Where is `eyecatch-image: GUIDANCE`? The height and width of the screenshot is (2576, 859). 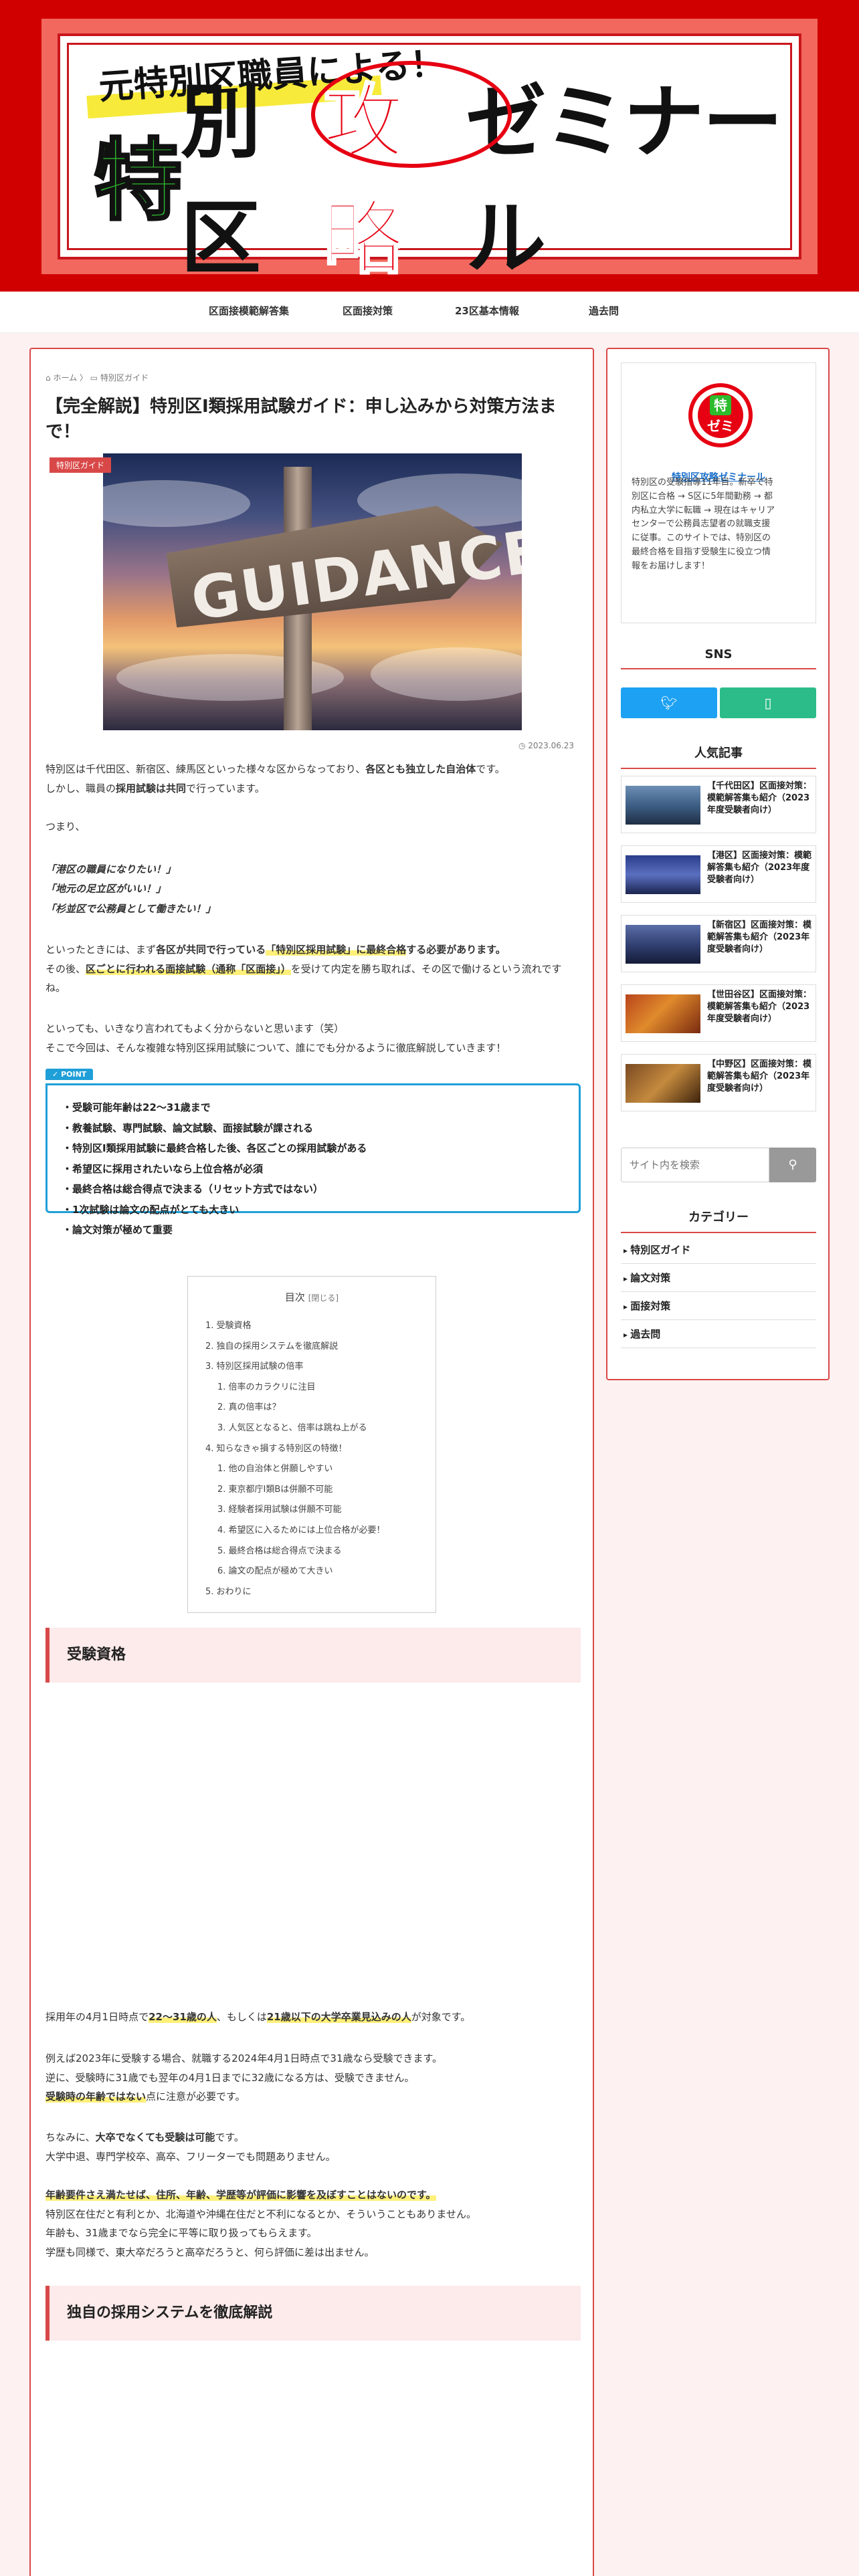 eyecatch-image: GUIDANCE is located at coordinates (312, 591).